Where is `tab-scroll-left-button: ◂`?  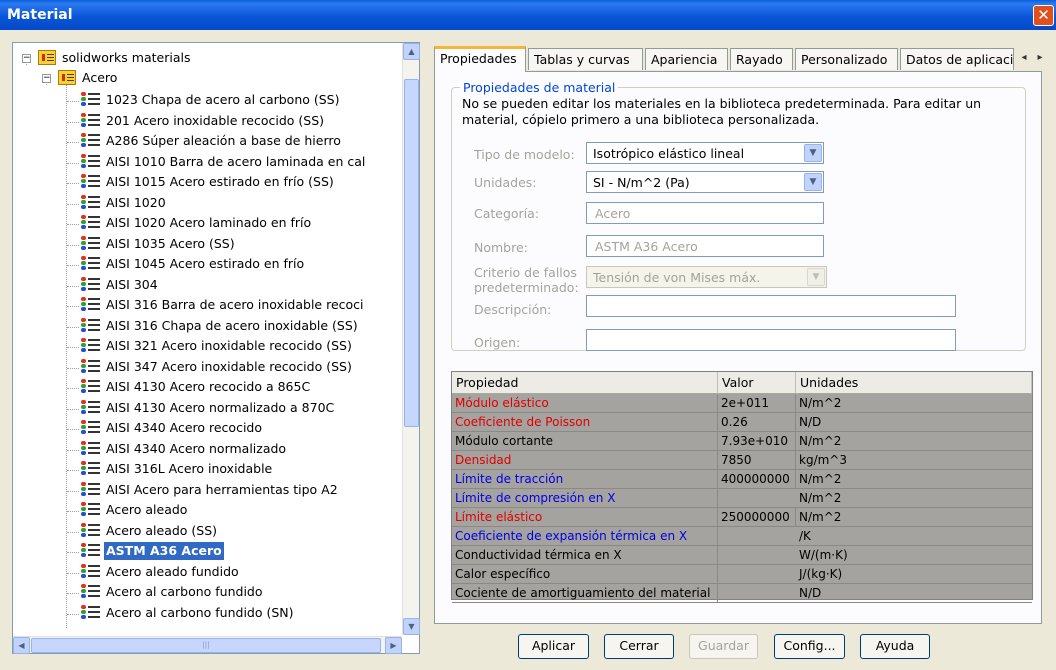 tab-scroll-left-button: ◂ is located at coordinates (1024, 58).